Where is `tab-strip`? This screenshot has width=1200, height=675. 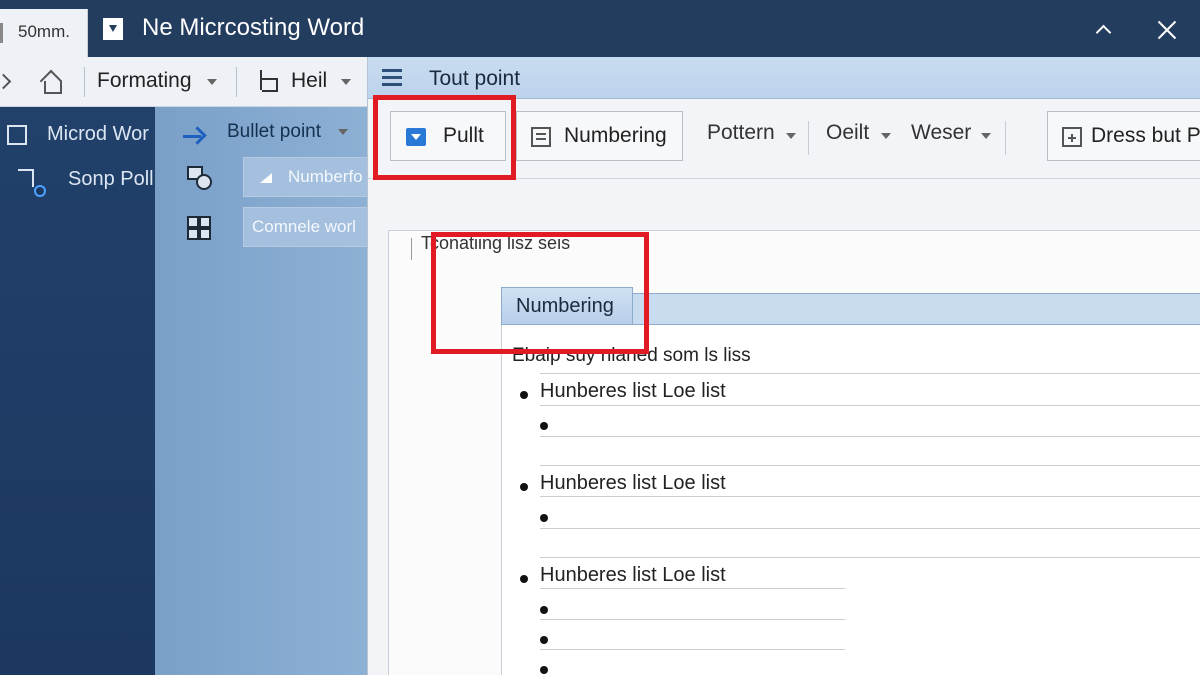 tab-strip is located at coordinates (916, 309).